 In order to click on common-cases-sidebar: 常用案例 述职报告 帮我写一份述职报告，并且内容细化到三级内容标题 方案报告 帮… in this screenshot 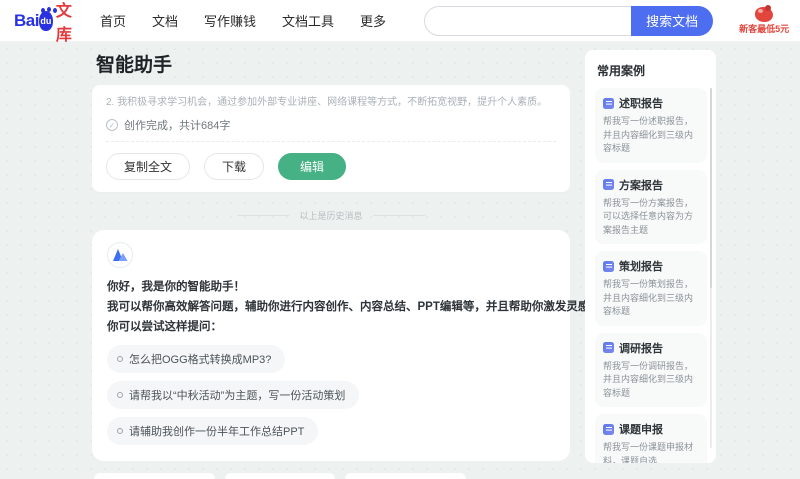, I will do `click(650, 256)`.